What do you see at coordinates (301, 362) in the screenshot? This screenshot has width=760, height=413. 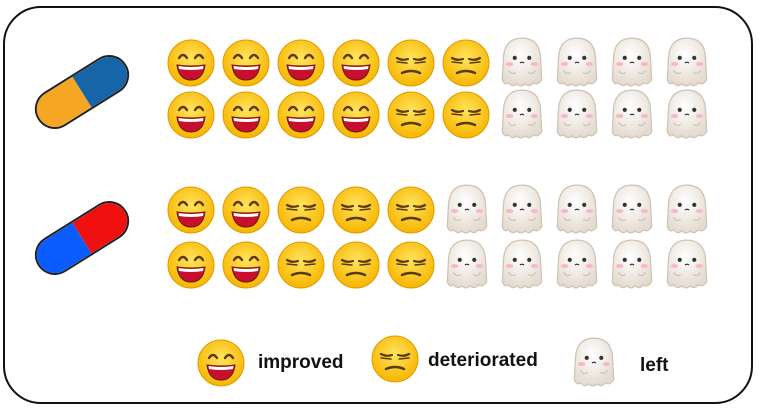 I see `legend-improved-label: improved` at bounding box center [301, 362].